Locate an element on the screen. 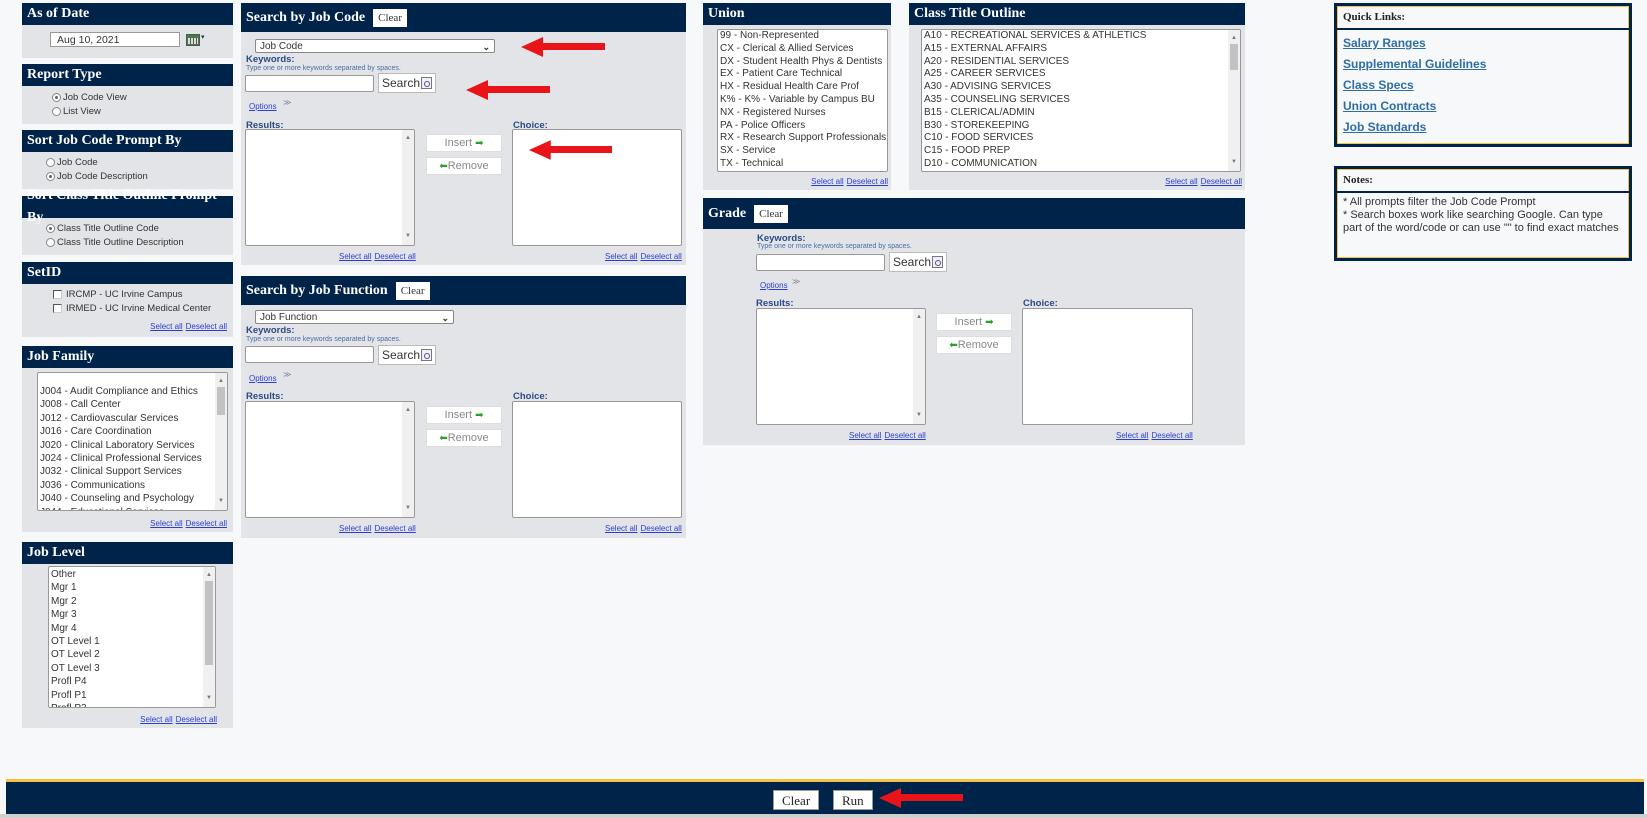 The height and width of the screenshot is (818, 1647). quick-link: Job Standards is located at coordinates (1483, 127).